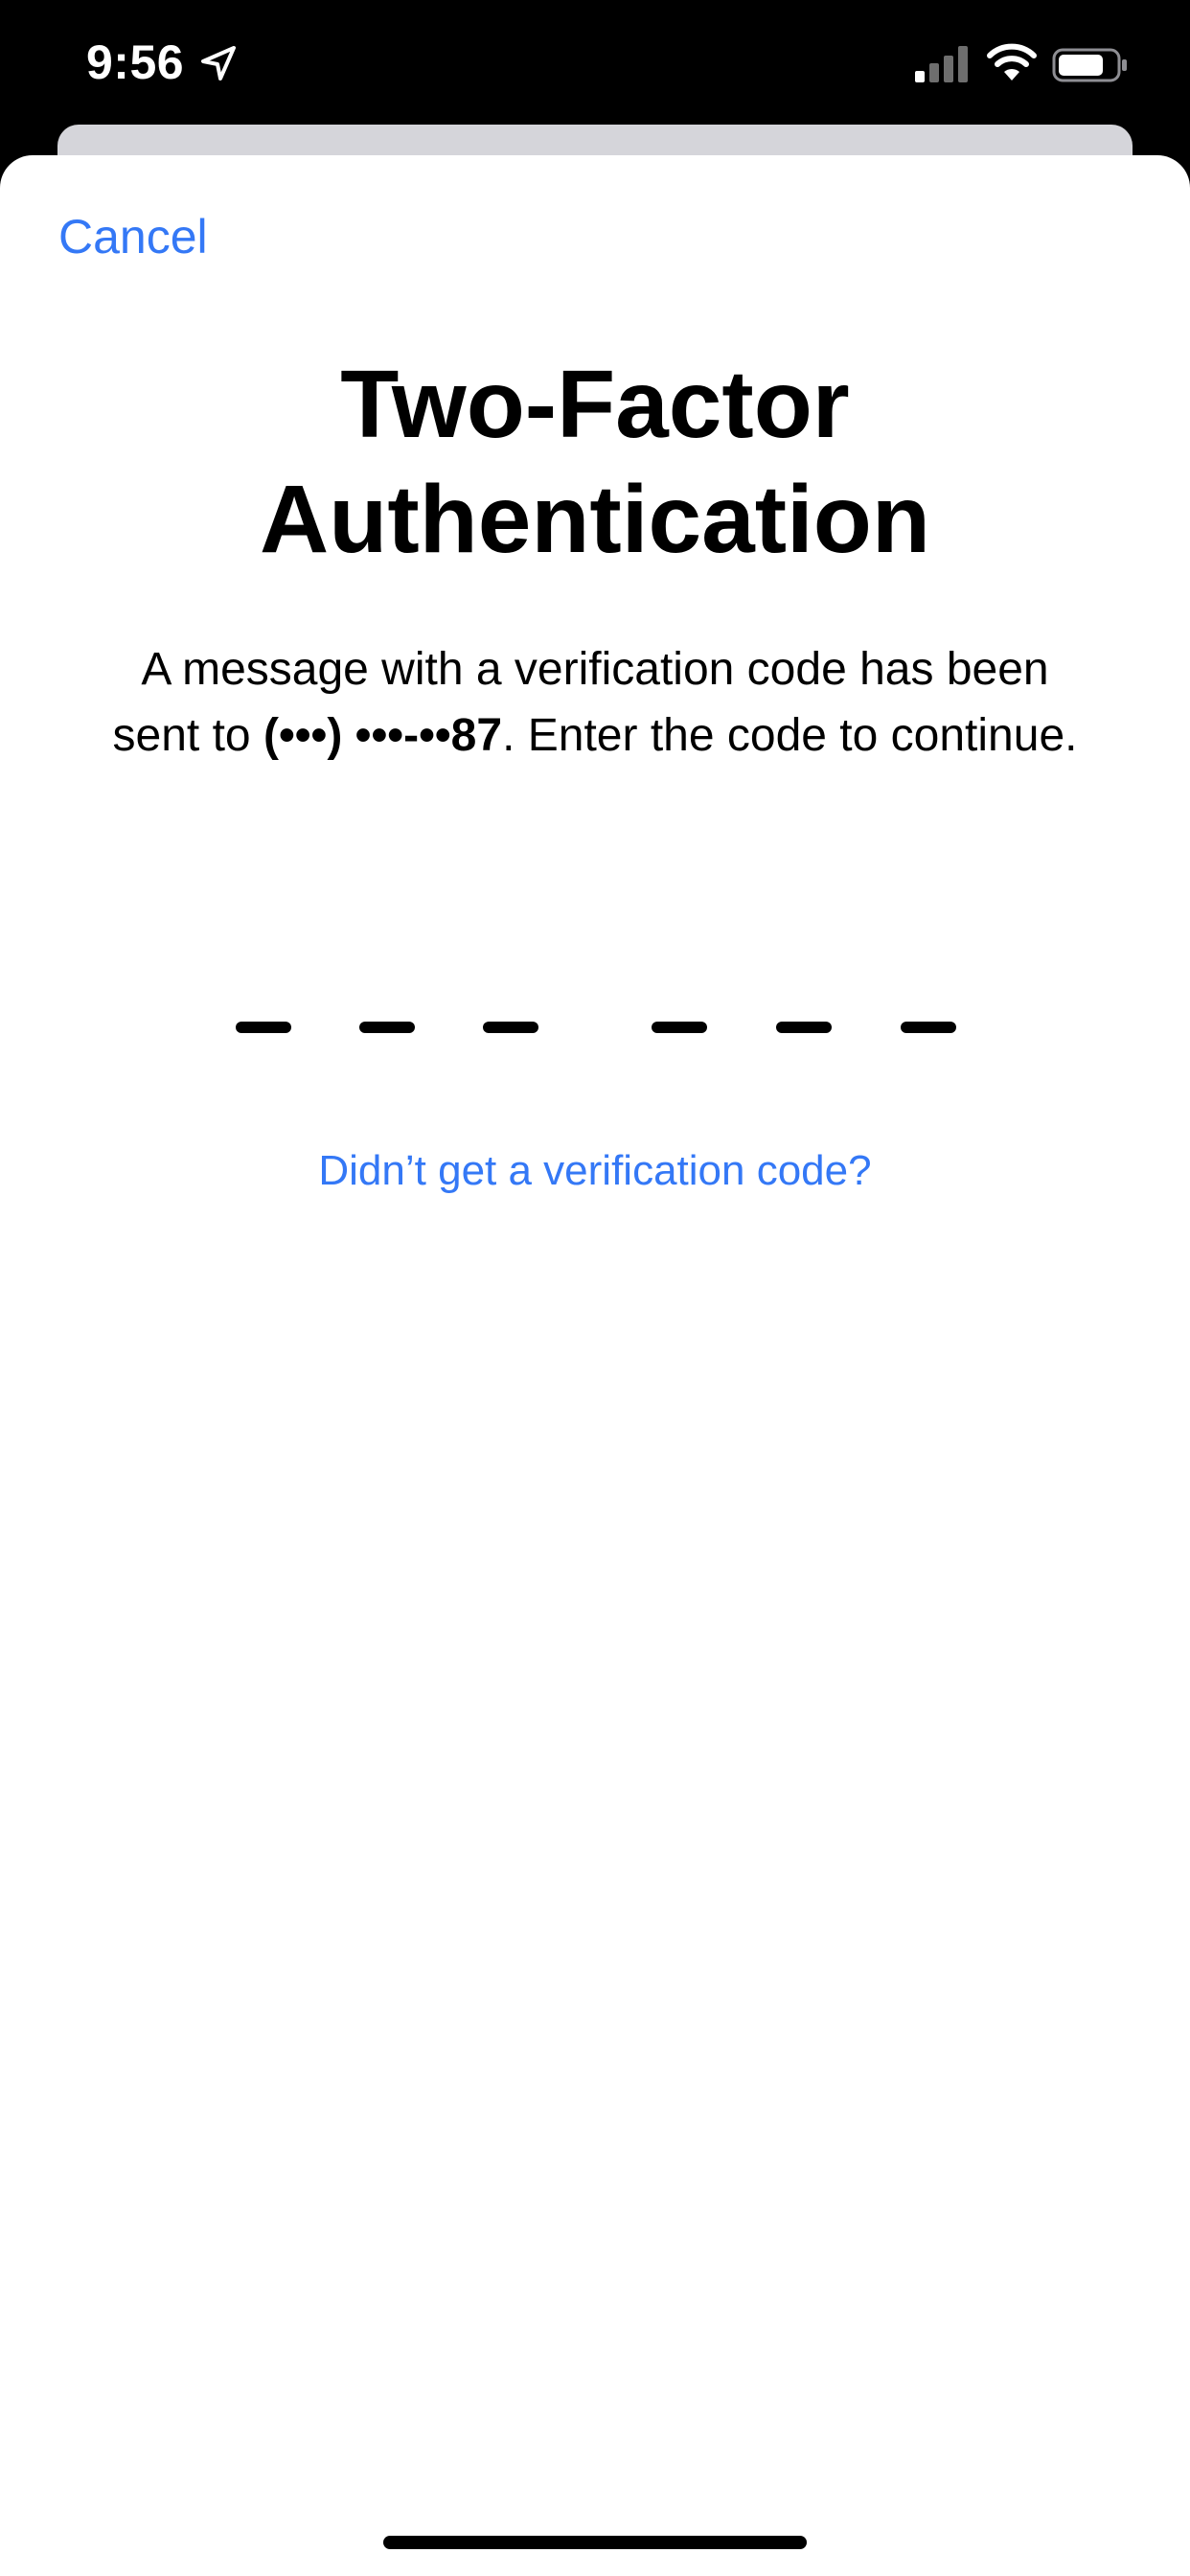 The width and height of the screenshot is (1190, 2576). I want to click on page-title-line-1: Two-Factor, so click(595, 404).